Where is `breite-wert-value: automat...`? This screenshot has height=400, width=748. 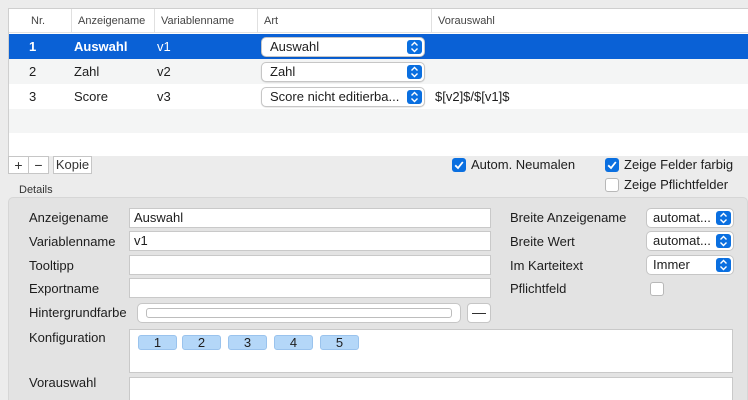 breite-wert-value: automat... is located at coordinates (682, 240).